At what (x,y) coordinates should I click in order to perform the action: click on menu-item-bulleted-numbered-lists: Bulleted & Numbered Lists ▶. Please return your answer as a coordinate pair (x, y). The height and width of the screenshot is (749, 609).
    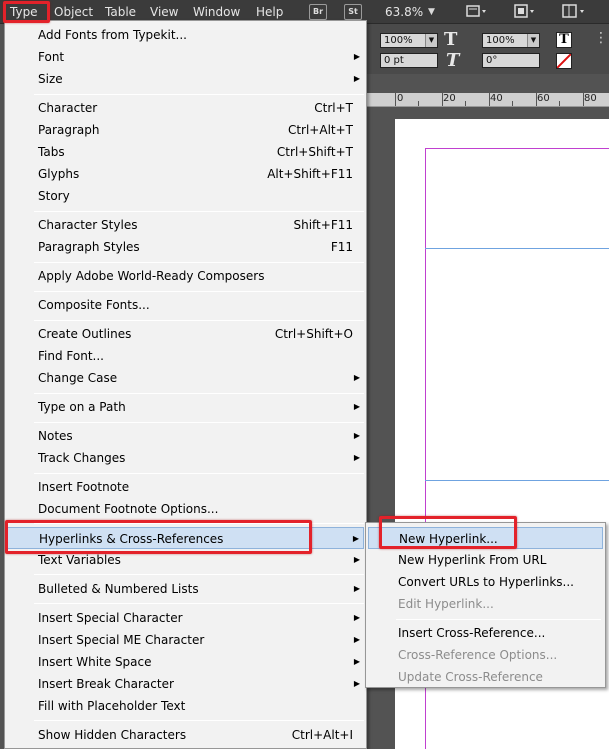
    Looking at the image, I should click on (185, 589).